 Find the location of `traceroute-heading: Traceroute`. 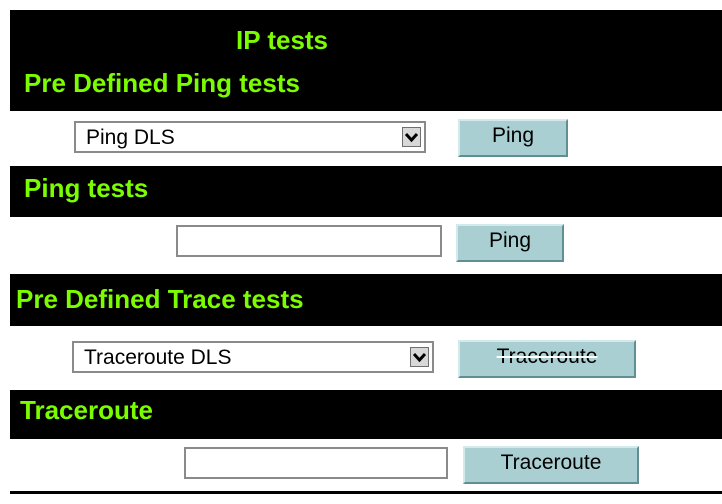

traceroute-heading: Traceroute is located at coordinates (86, 410).